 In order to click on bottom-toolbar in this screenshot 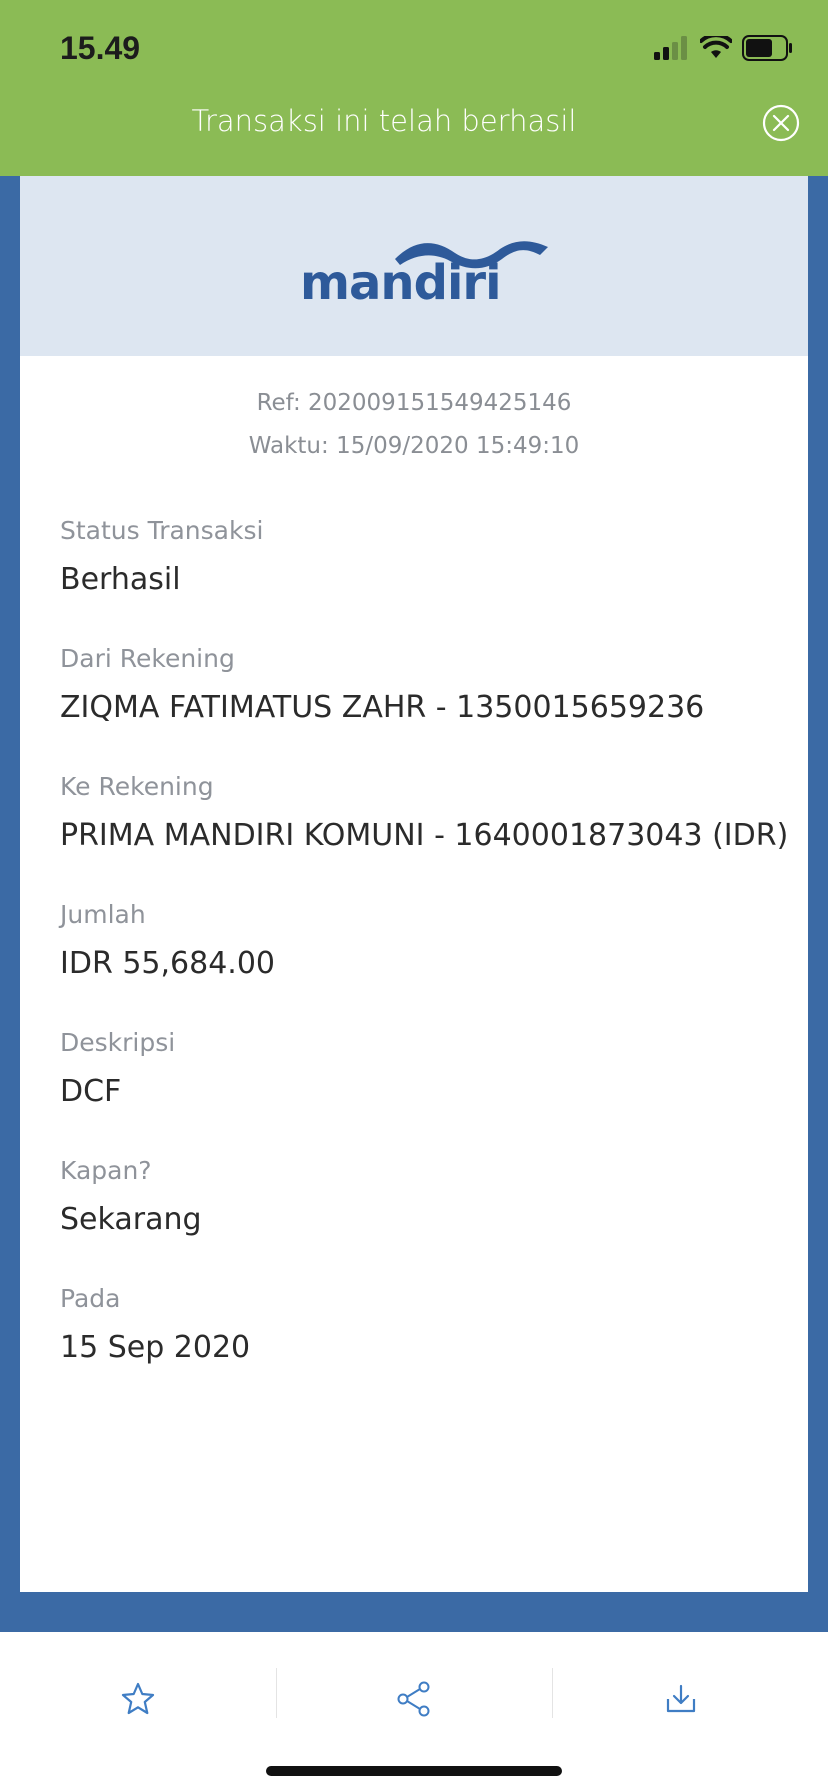, I will do `click(414, 1712)`.